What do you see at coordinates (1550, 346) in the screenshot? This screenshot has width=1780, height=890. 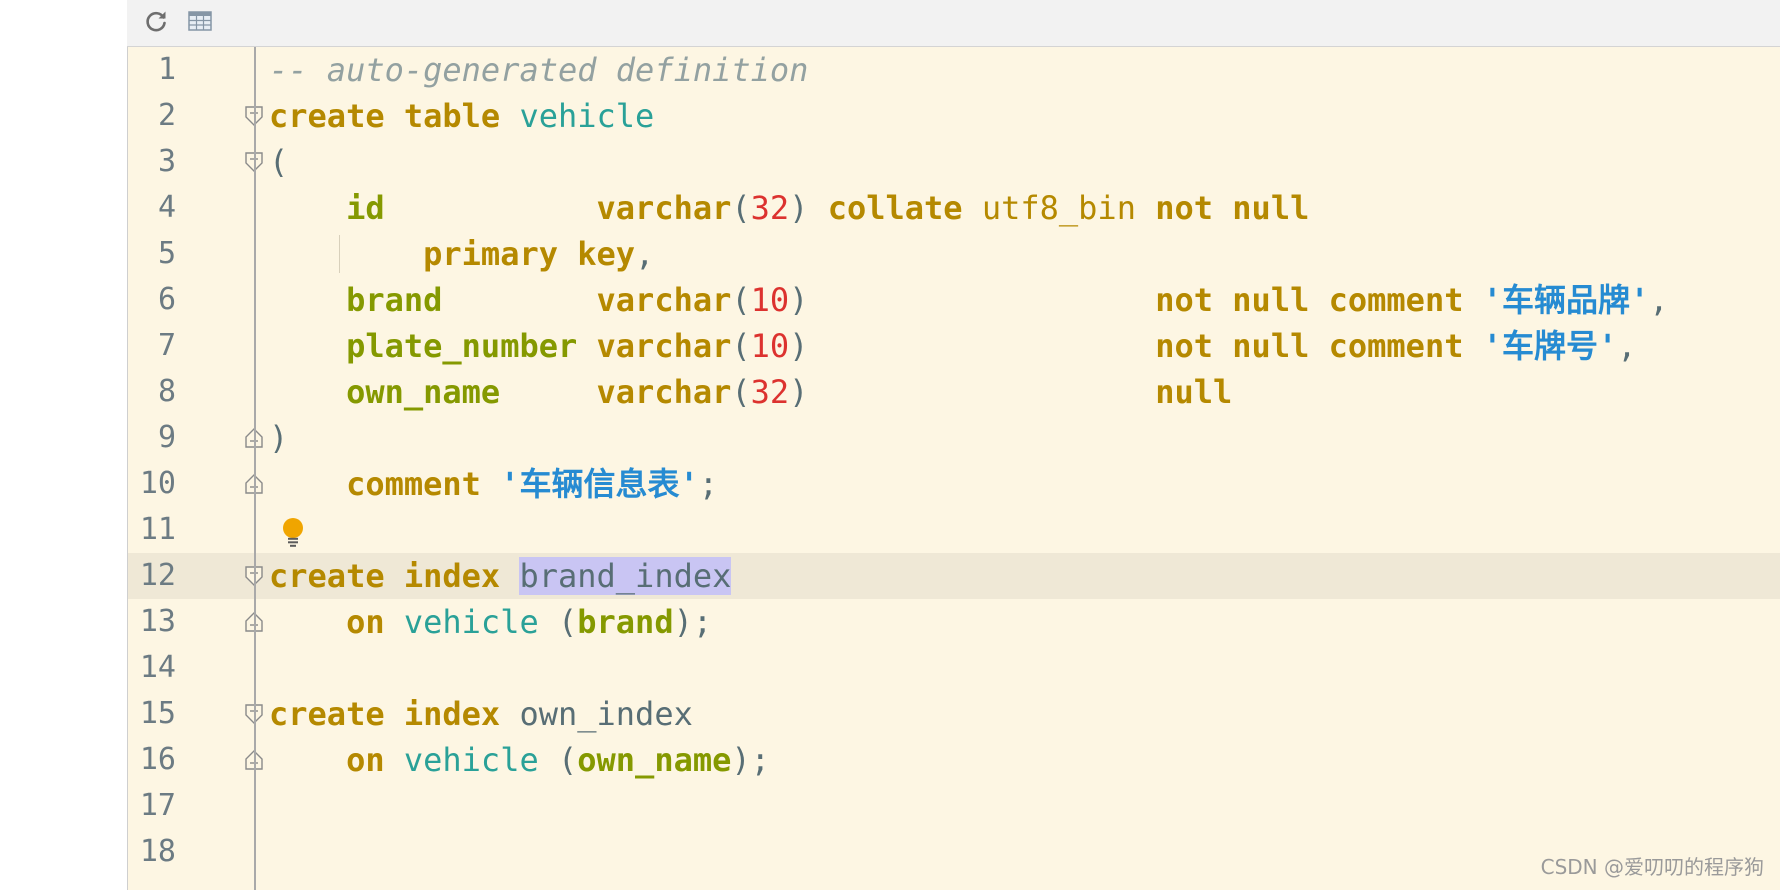 I see `string-literal: '车牌号'` at bounding box center [1550, 346].